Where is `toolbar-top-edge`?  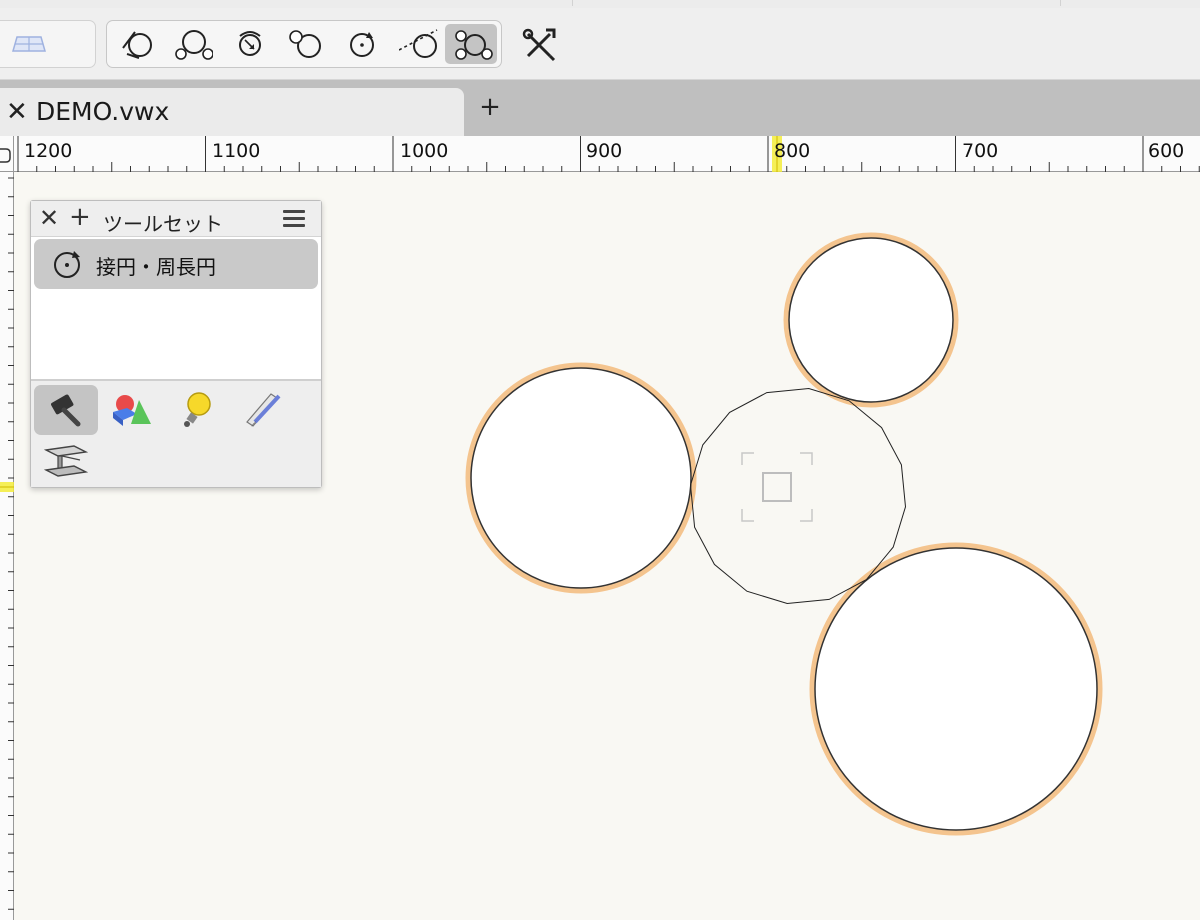 toolbar-top-edge is located at coordinates (600, 4).